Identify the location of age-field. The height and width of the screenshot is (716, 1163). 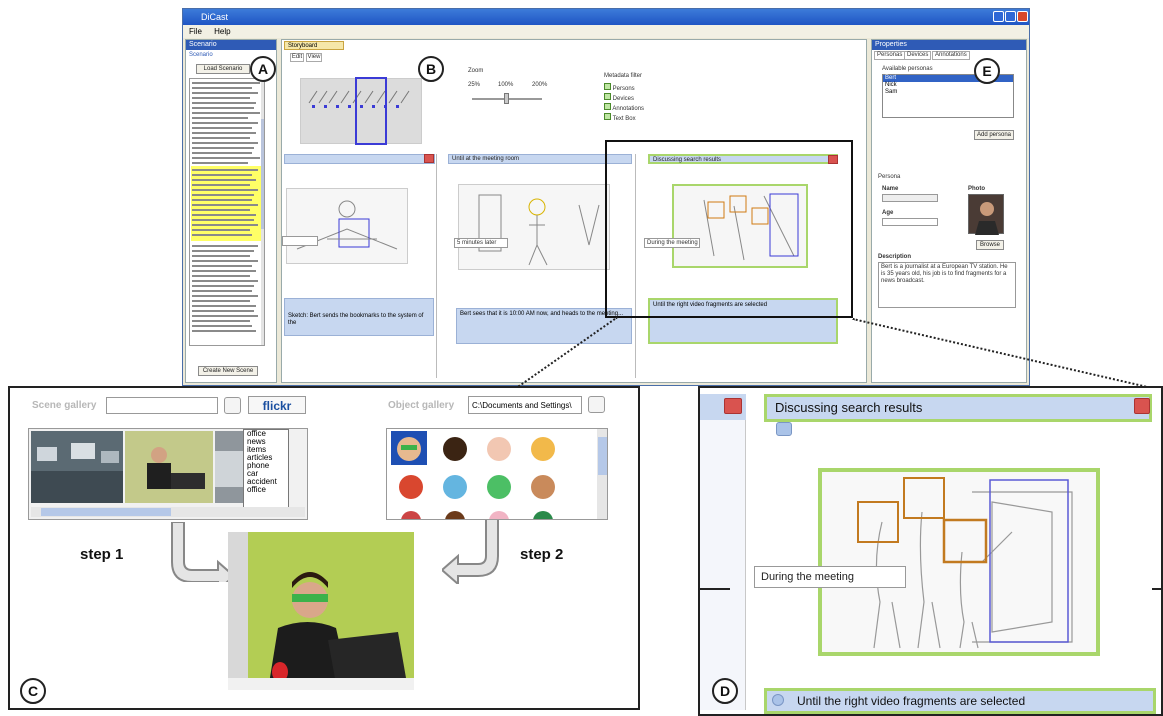
(910, 222).